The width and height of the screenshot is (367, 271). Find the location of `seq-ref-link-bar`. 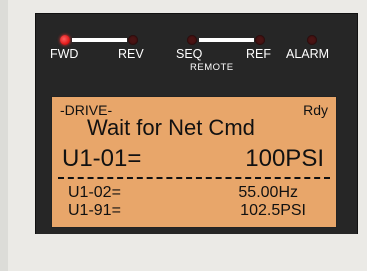

seq-ref-link-bar is located at coordinates (226, 40).